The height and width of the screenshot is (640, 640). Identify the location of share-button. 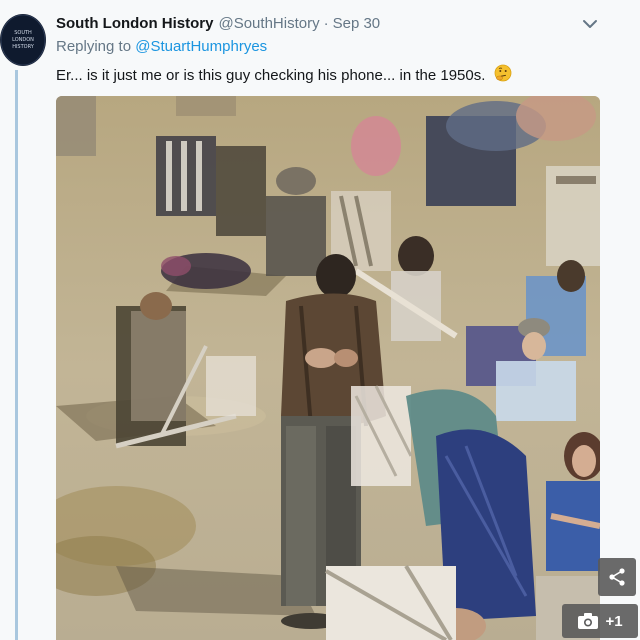
(617, 577).